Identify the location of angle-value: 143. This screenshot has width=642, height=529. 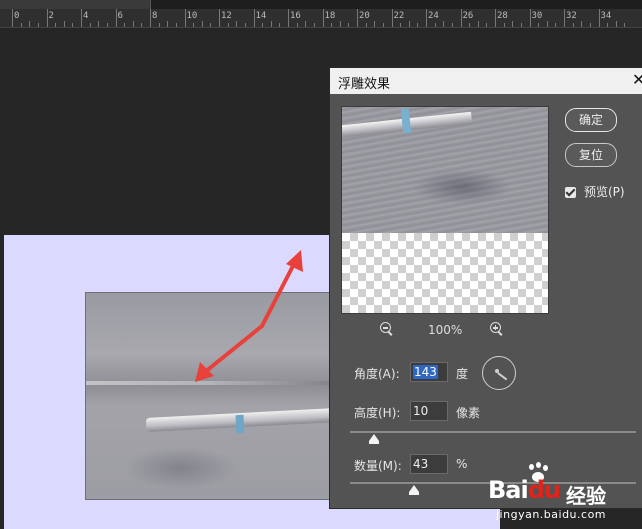
(425, 372).